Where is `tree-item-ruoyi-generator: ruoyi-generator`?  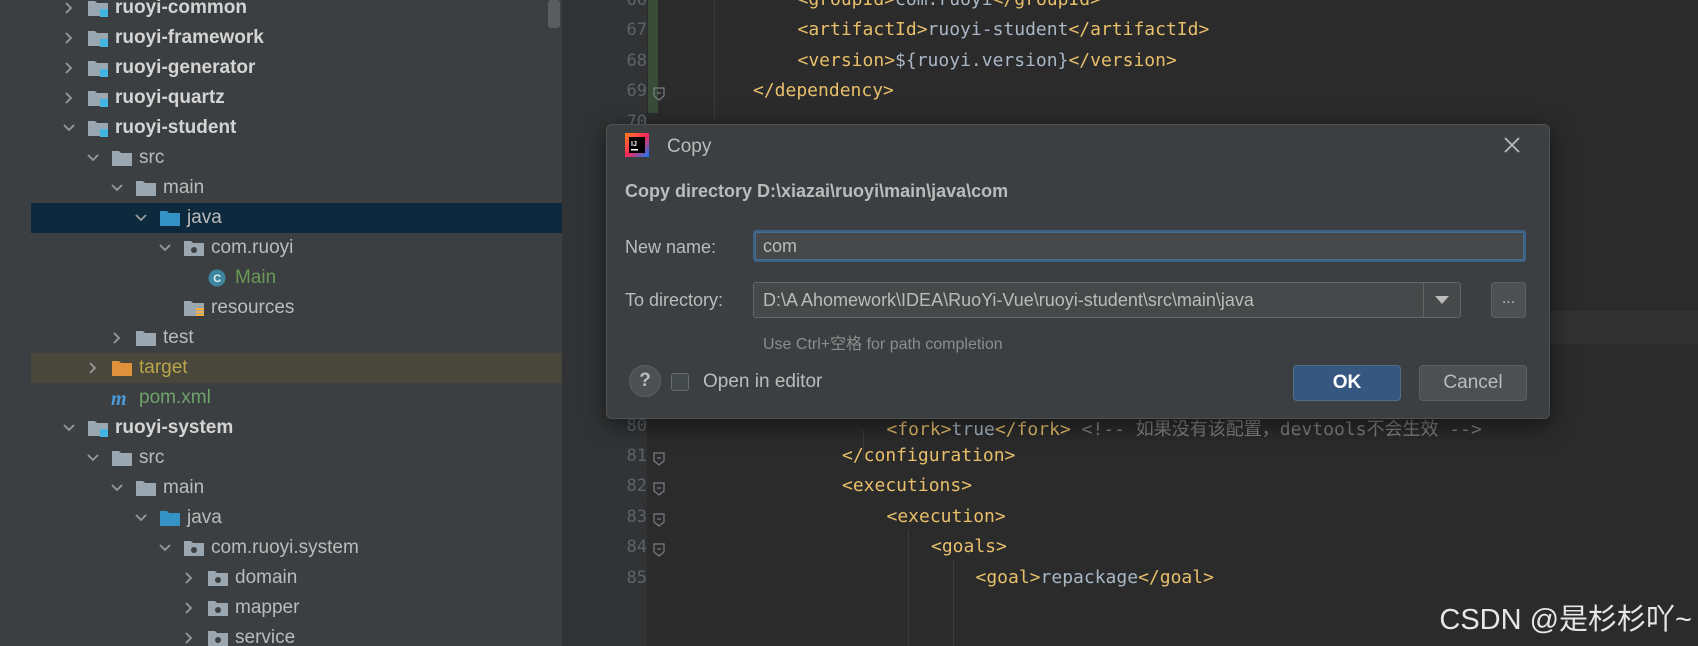
tree-item-ruoyi-generator: ruoyi-generator is located at coordinates (296, 68).